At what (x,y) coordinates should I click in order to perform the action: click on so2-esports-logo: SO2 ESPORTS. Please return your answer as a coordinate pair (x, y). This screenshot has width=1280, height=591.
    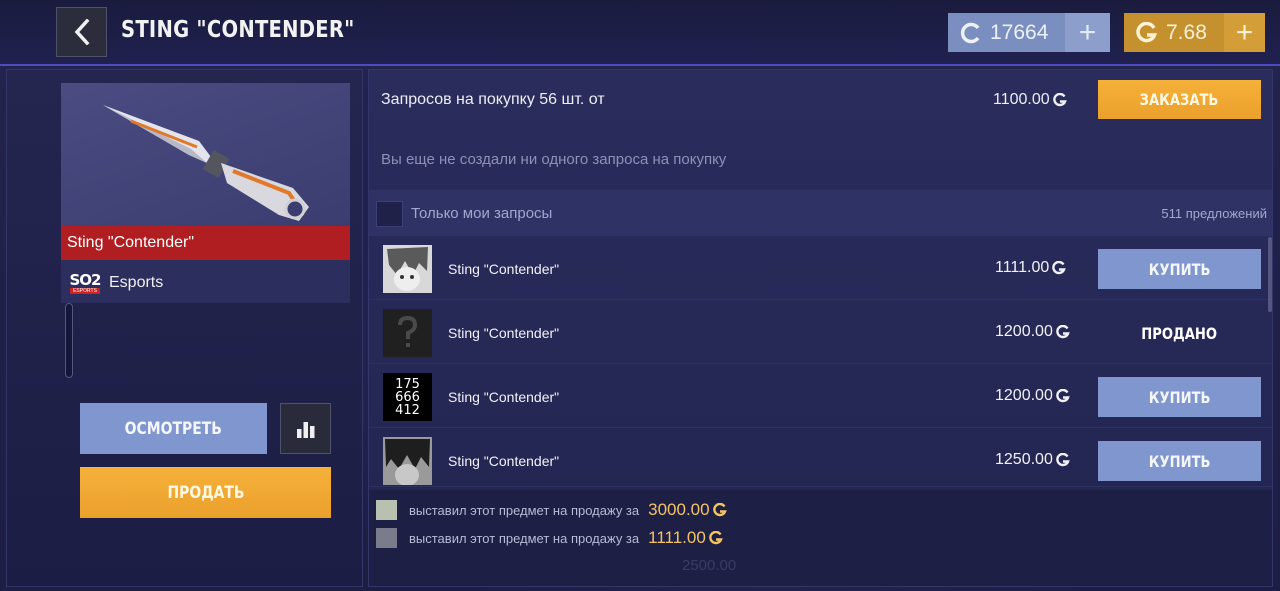
    Looking at the image, I should click on (85, 282).